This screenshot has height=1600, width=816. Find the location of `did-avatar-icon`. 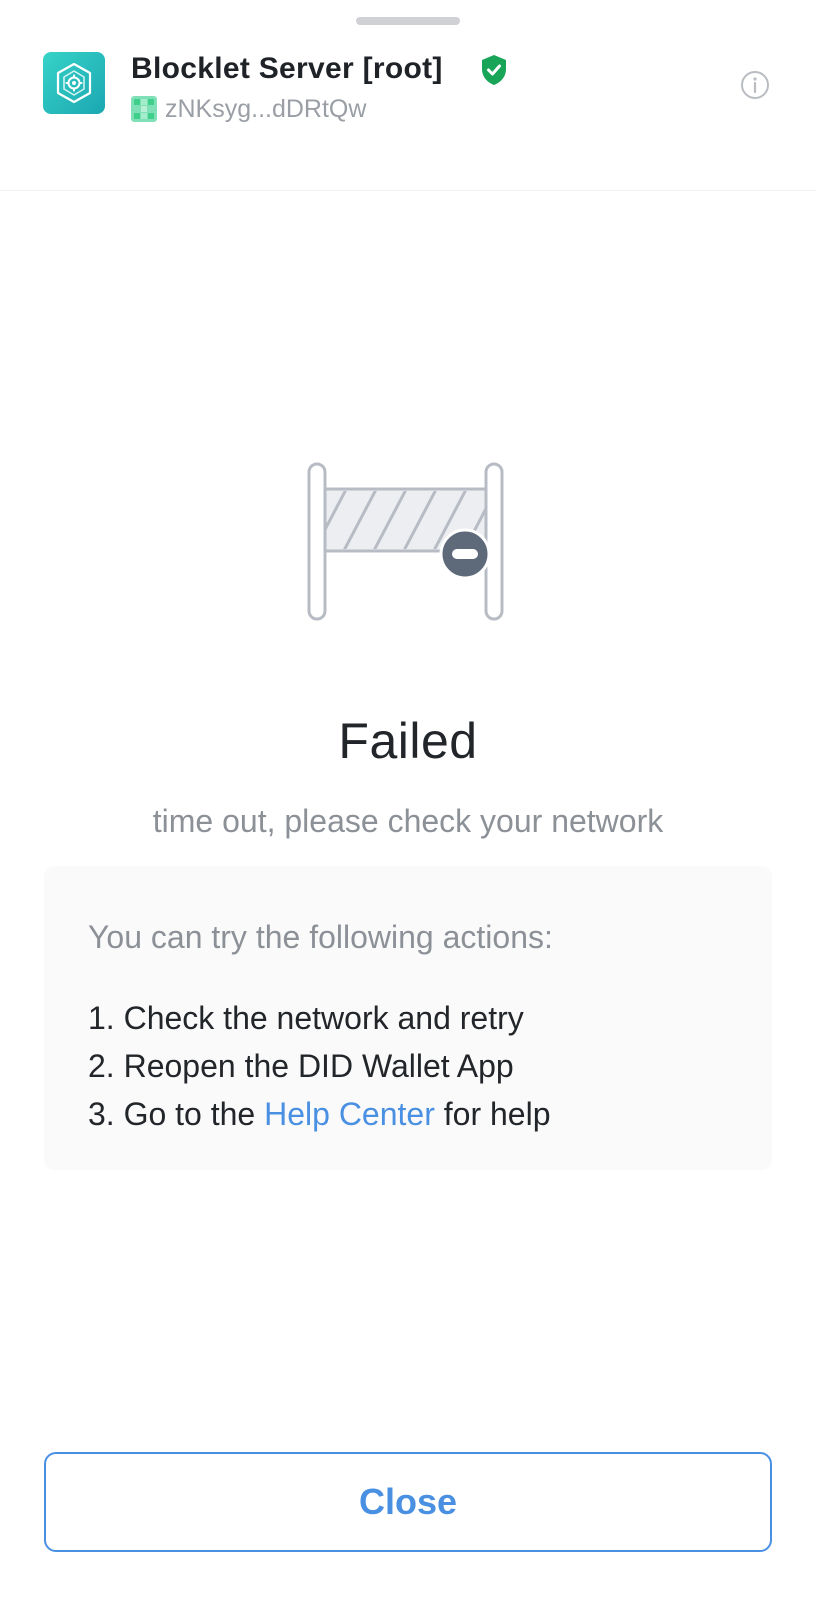

did-avatar-icon is located at coordinates (144, 109).